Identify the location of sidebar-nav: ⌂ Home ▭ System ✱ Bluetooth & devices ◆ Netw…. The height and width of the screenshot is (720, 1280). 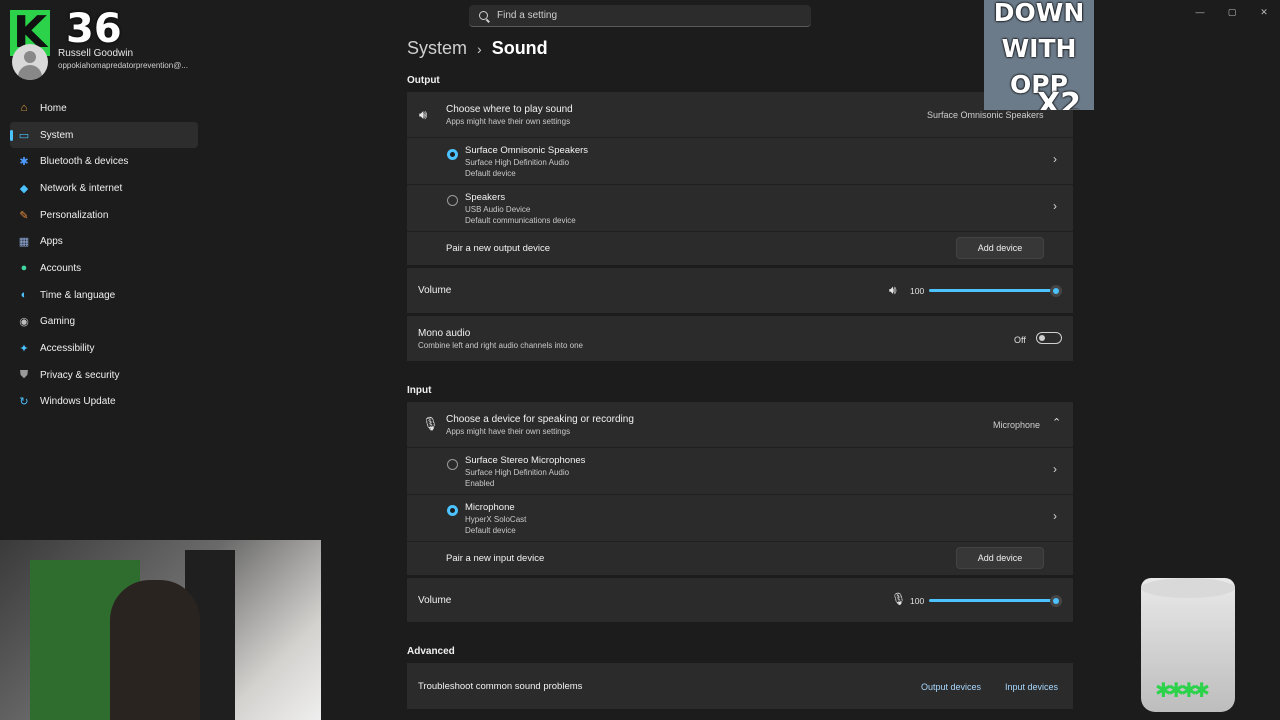
(104, 255).